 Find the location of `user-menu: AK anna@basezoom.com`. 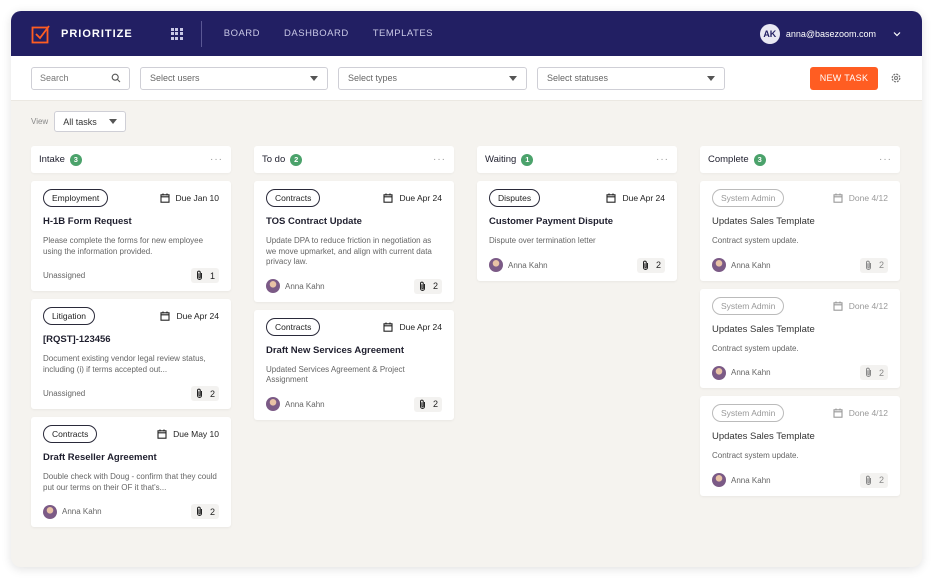

user-menu: AK anna@basezoom.com is located at coordinates (830, 33).